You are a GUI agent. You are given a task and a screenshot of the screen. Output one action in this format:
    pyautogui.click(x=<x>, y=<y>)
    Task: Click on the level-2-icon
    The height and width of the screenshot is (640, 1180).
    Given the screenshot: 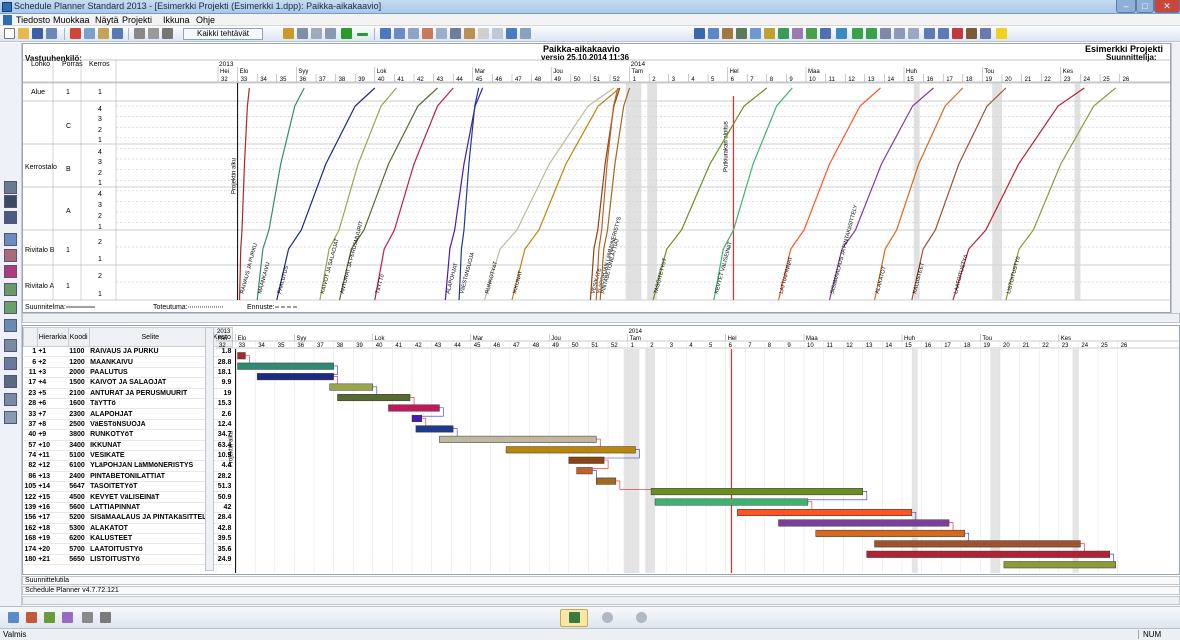 What is the action you would take?
    pyautogui.click(x=871, y=33)
    